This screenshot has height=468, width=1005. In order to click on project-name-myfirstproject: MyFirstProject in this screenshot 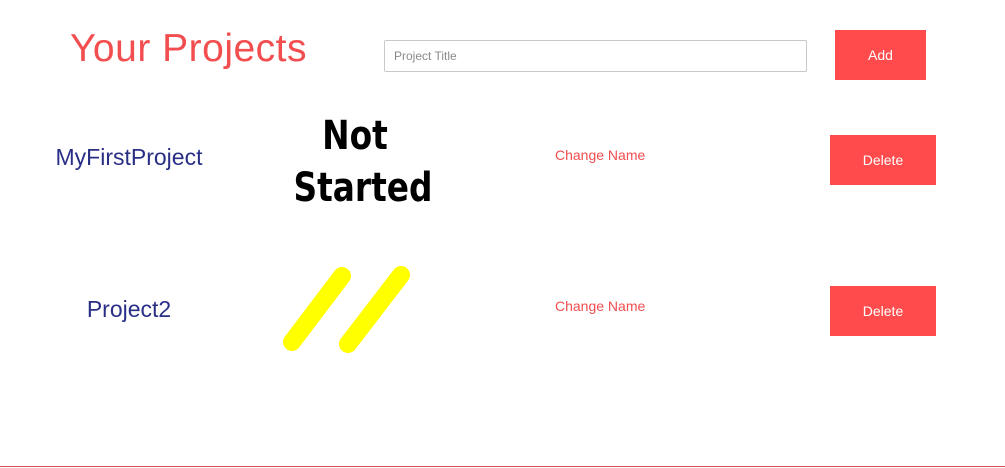, I will do `click(129, 157)`.